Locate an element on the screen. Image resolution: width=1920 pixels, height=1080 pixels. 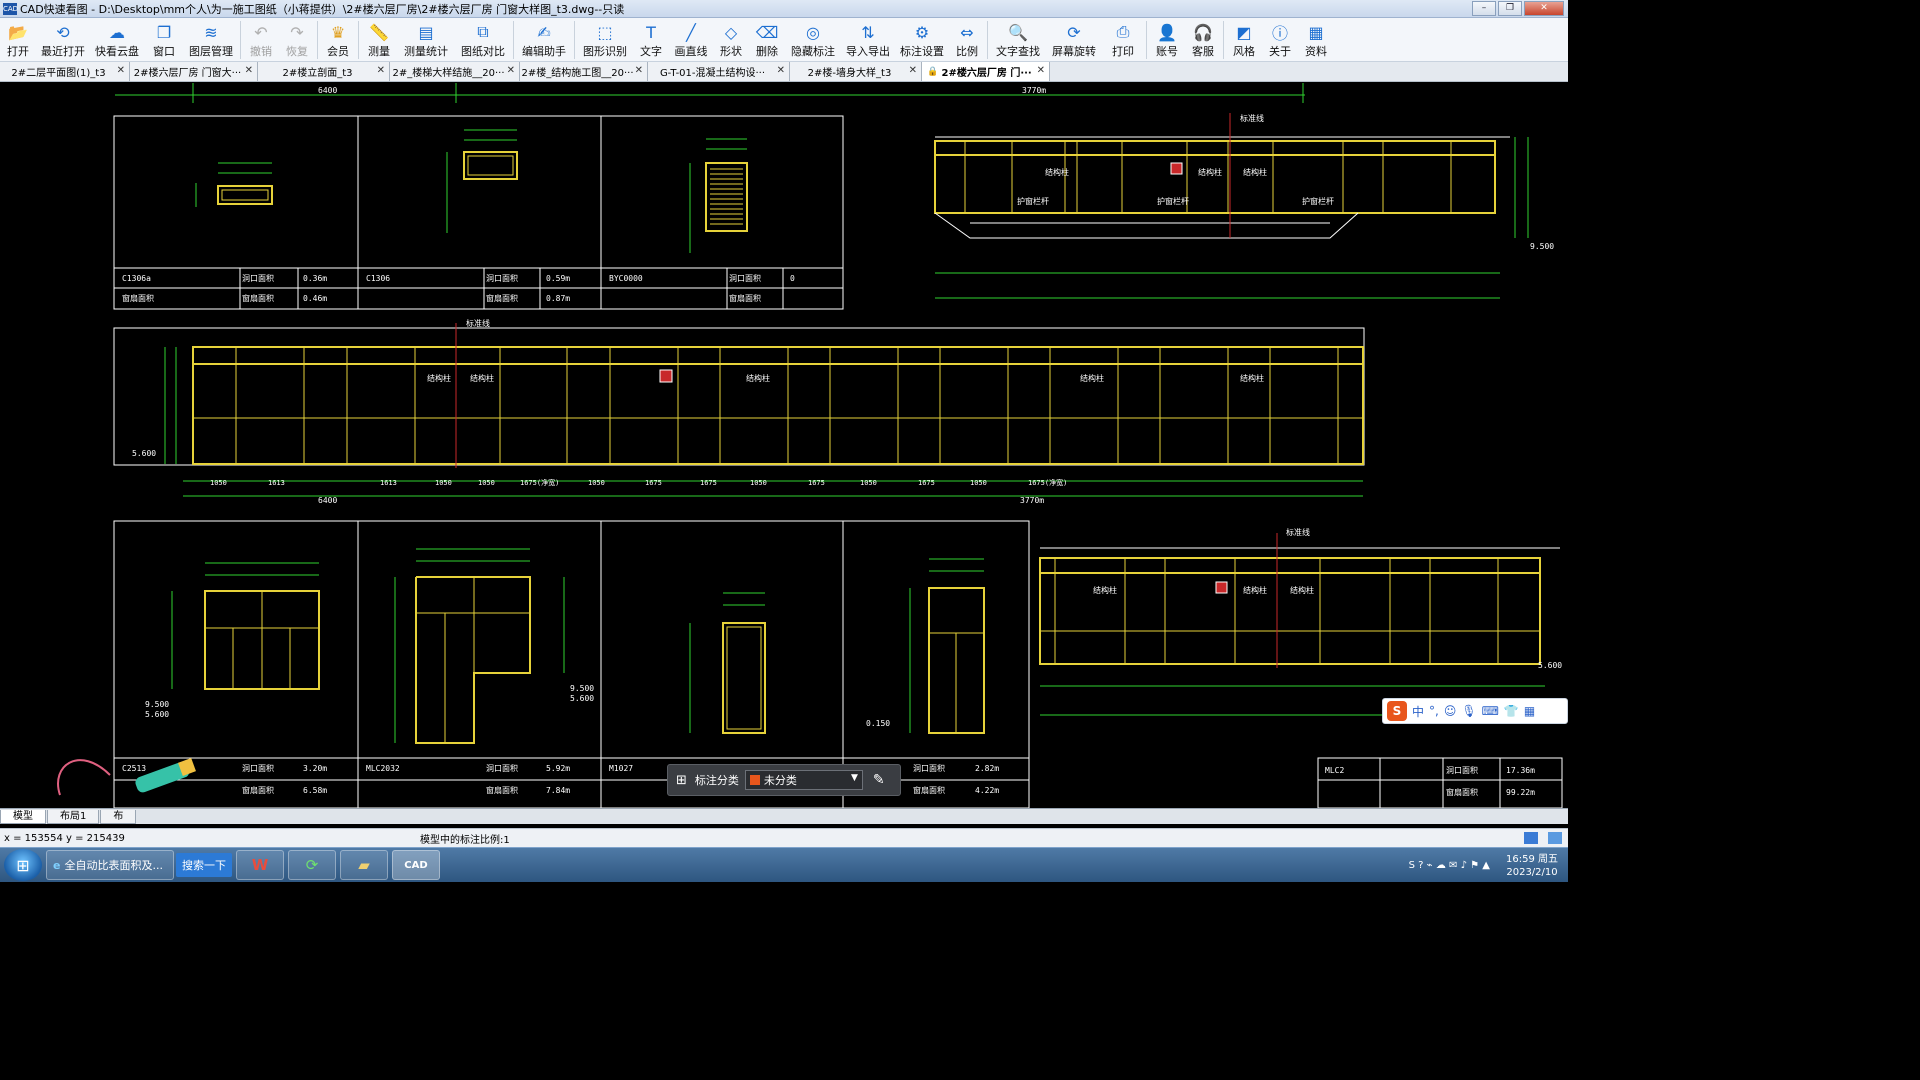
grid-icon: ⊞ is located at coordinates (681, 780).